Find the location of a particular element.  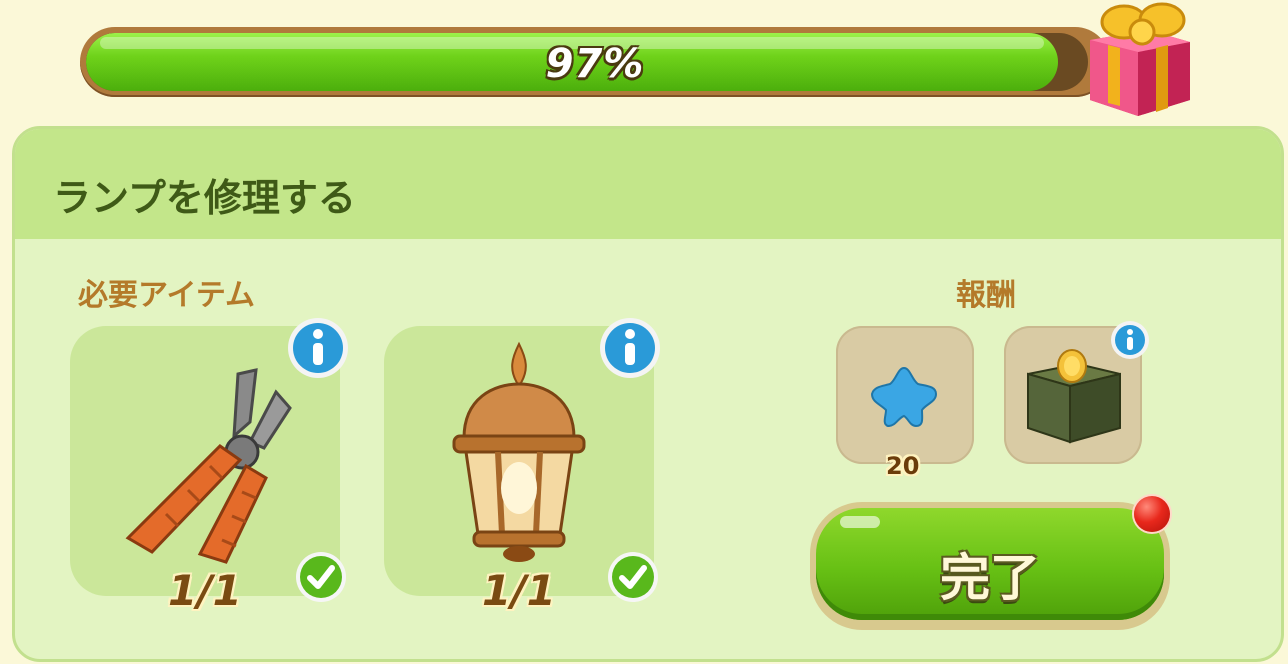

blue-star-icon is located at coordinates (904, 397).